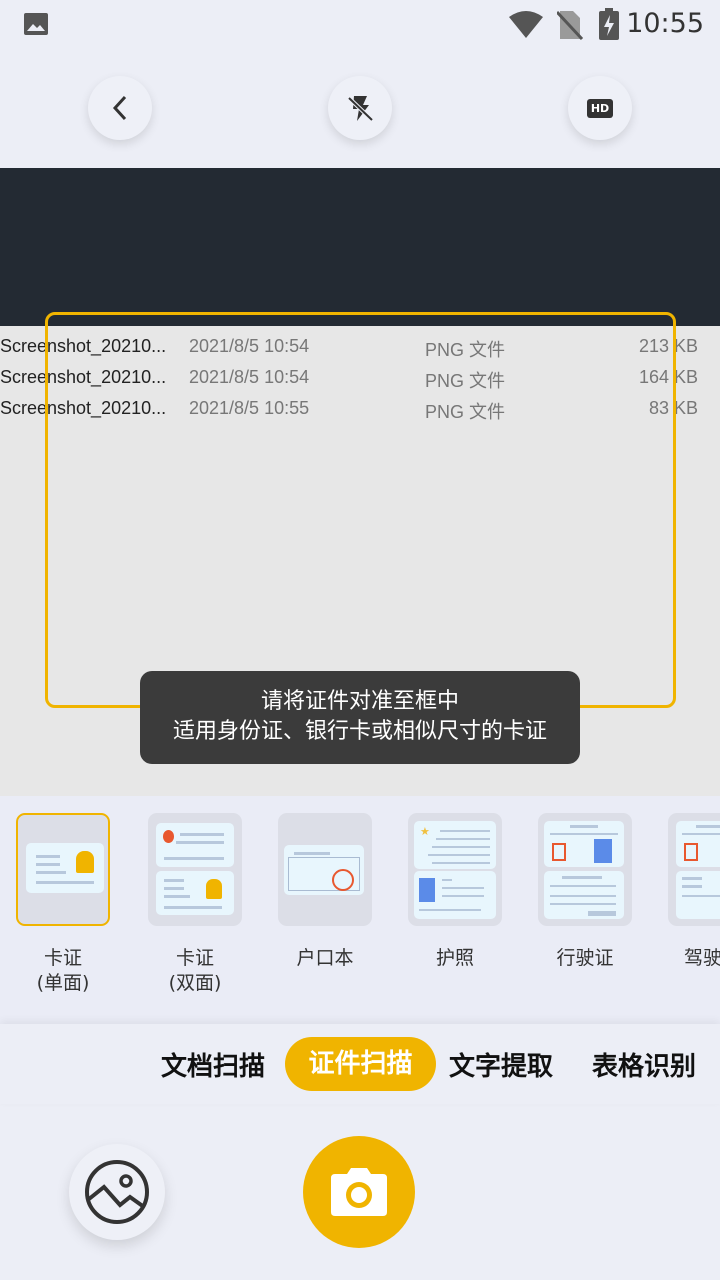 This screenshot has height=1280, width=720. Describe the element at coordinates (694, 869) in the screenshot. I see `doc-type-card-driver-license` at that location.